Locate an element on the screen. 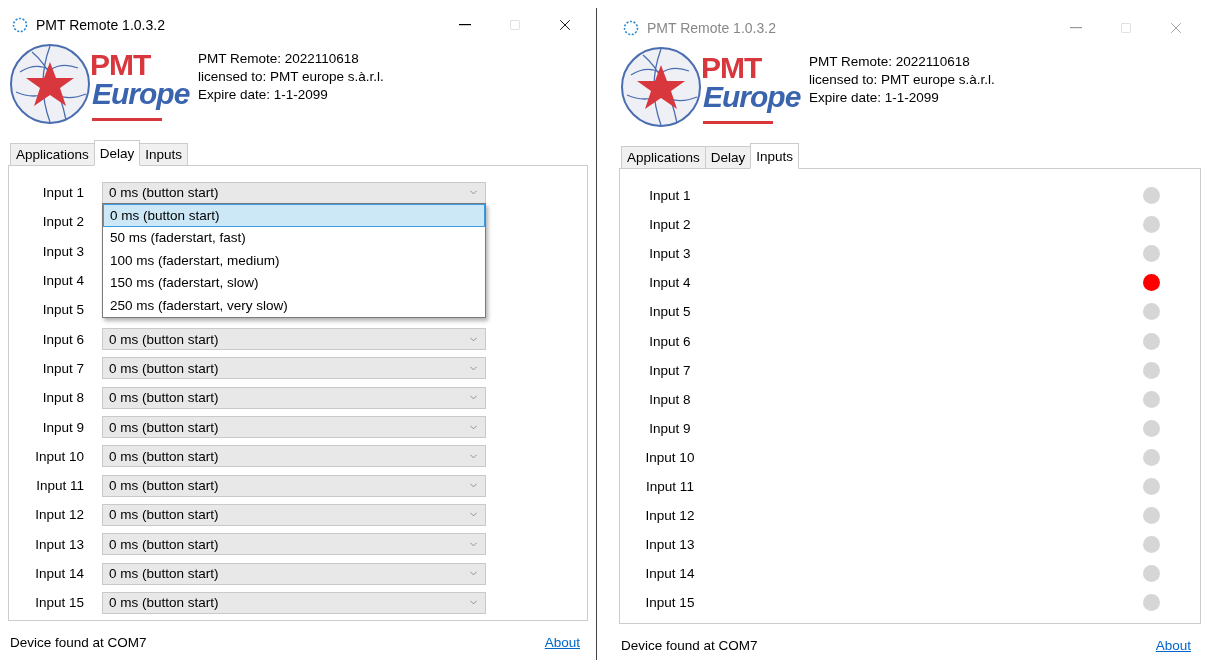 The height and width of the screenshot is (660, 1210). dropdown-option: 0 ms (button start) is located at coordinates (294, 215).